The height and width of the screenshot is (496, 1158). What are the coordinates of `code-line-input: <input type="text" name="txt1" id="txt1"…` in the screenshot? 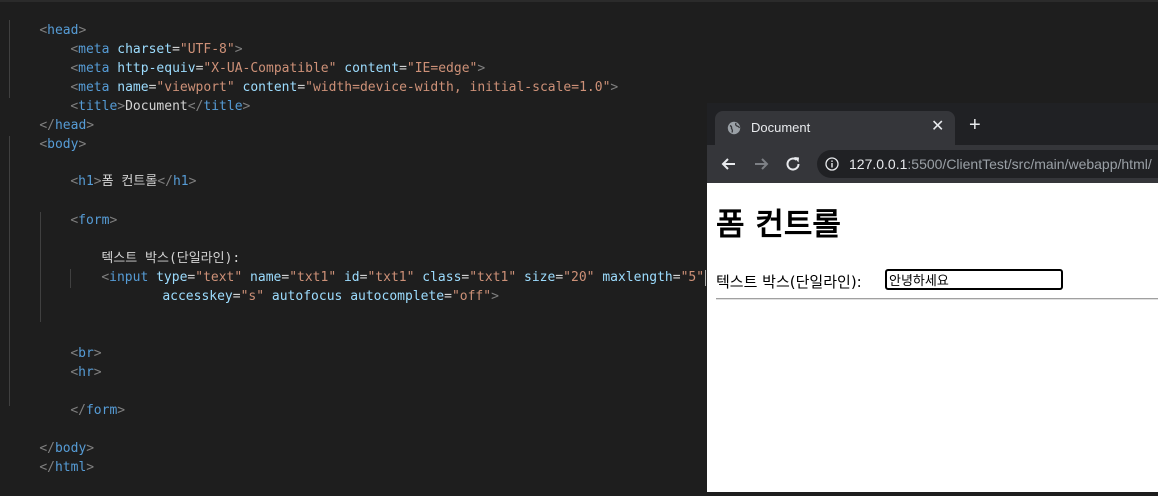 It's located at (404, 277).